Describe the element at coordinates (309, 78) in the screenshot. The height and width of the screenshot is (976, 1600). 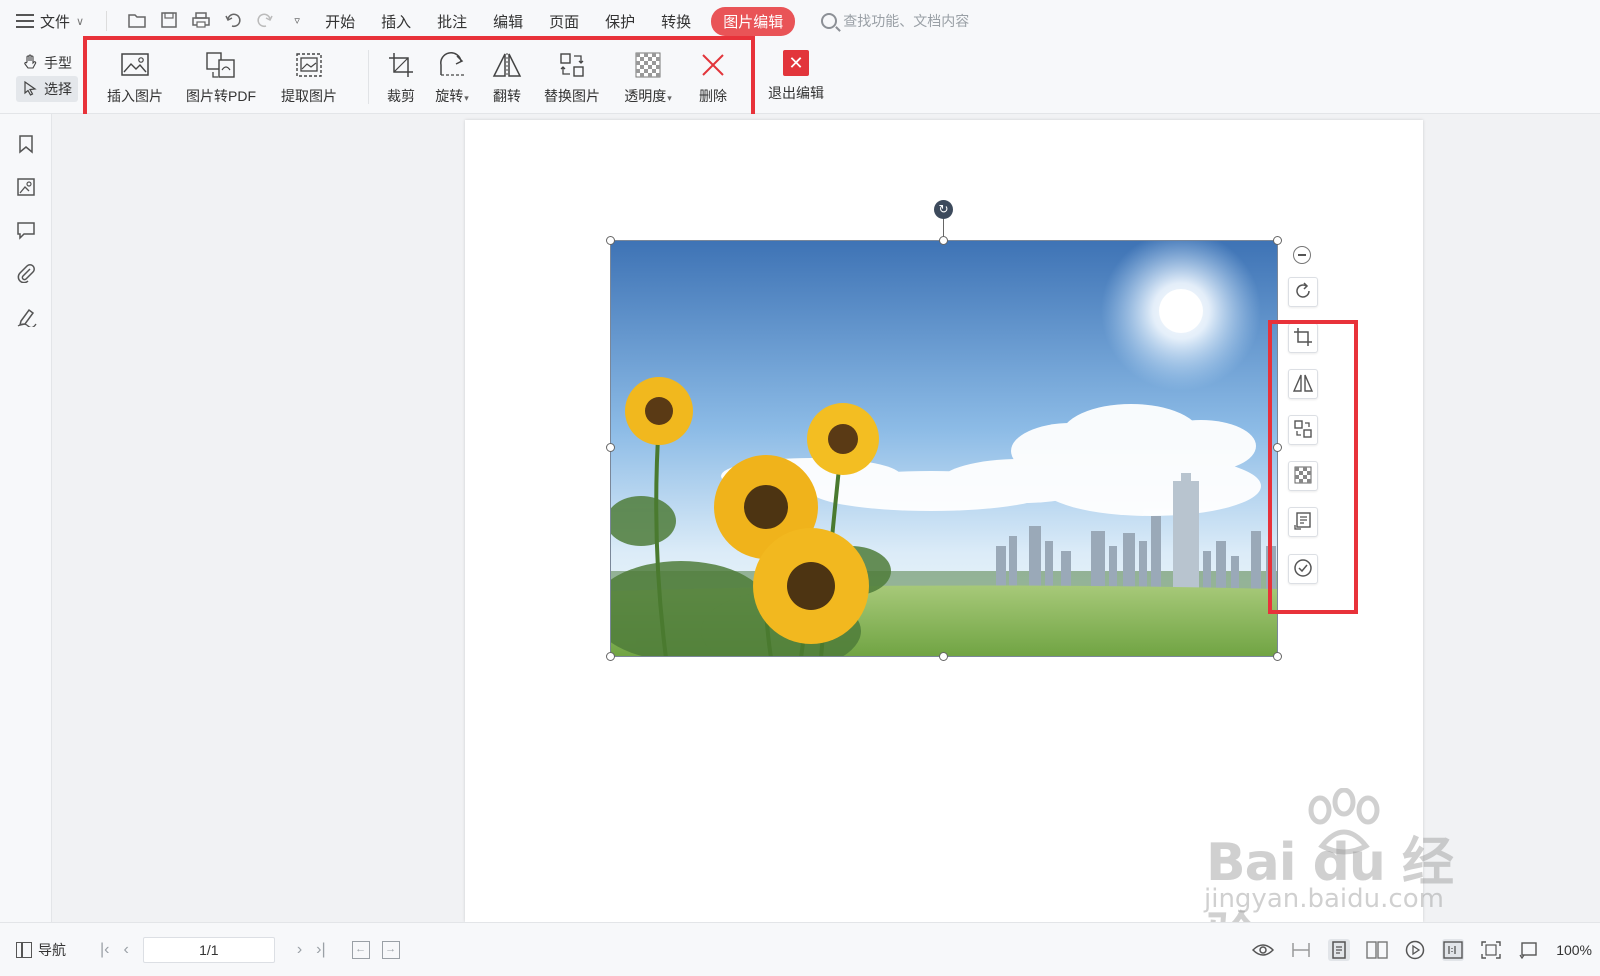
I see `extract-image-button: 提取图片` at that location.